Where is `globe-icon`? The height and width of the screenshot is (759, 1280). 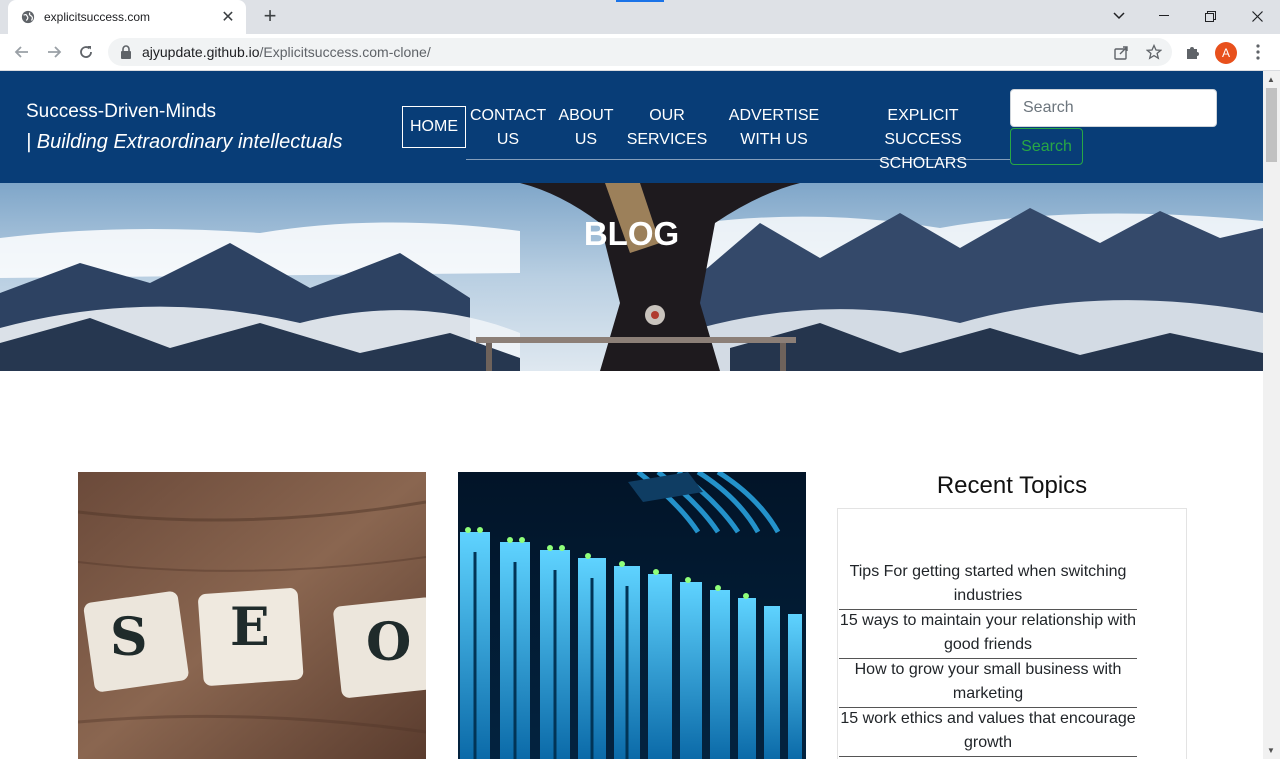 globe-icon is located at coordinates (28, 17).